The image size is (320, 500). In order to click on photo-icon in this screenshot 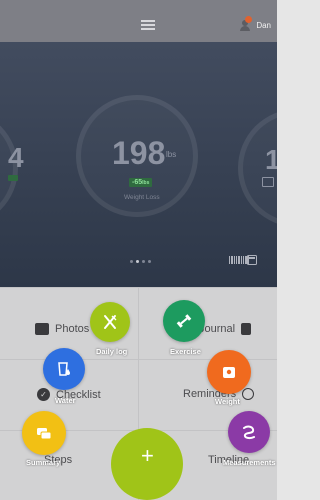, I will do `click(42, 329)`.